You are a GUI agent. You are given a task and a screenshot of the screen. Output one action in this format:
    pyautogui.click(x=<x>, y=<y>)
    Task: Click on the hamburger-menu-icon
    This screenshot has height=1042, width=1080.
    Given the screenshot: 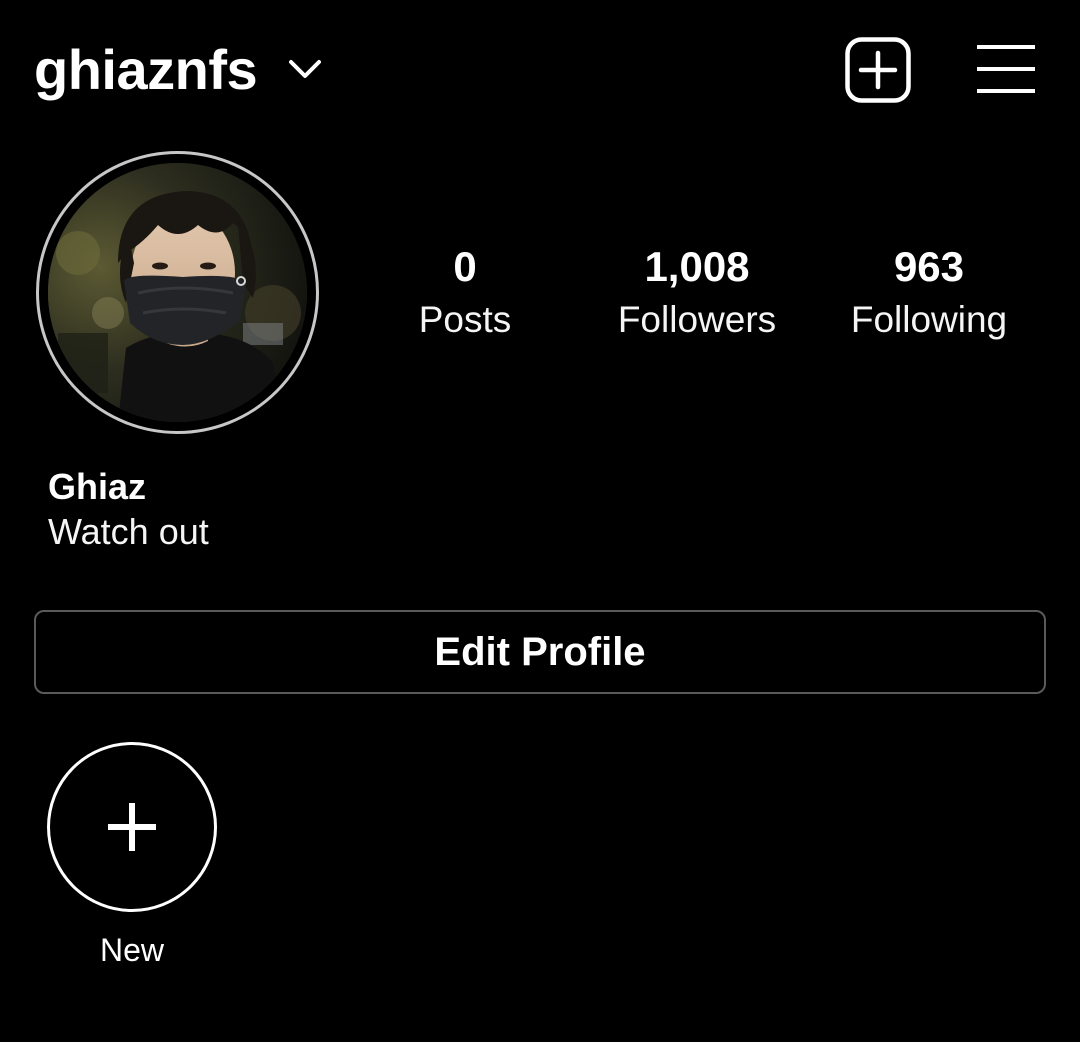 What is the action you would take?
    pyautogui.click(x=1006, y=69)
    